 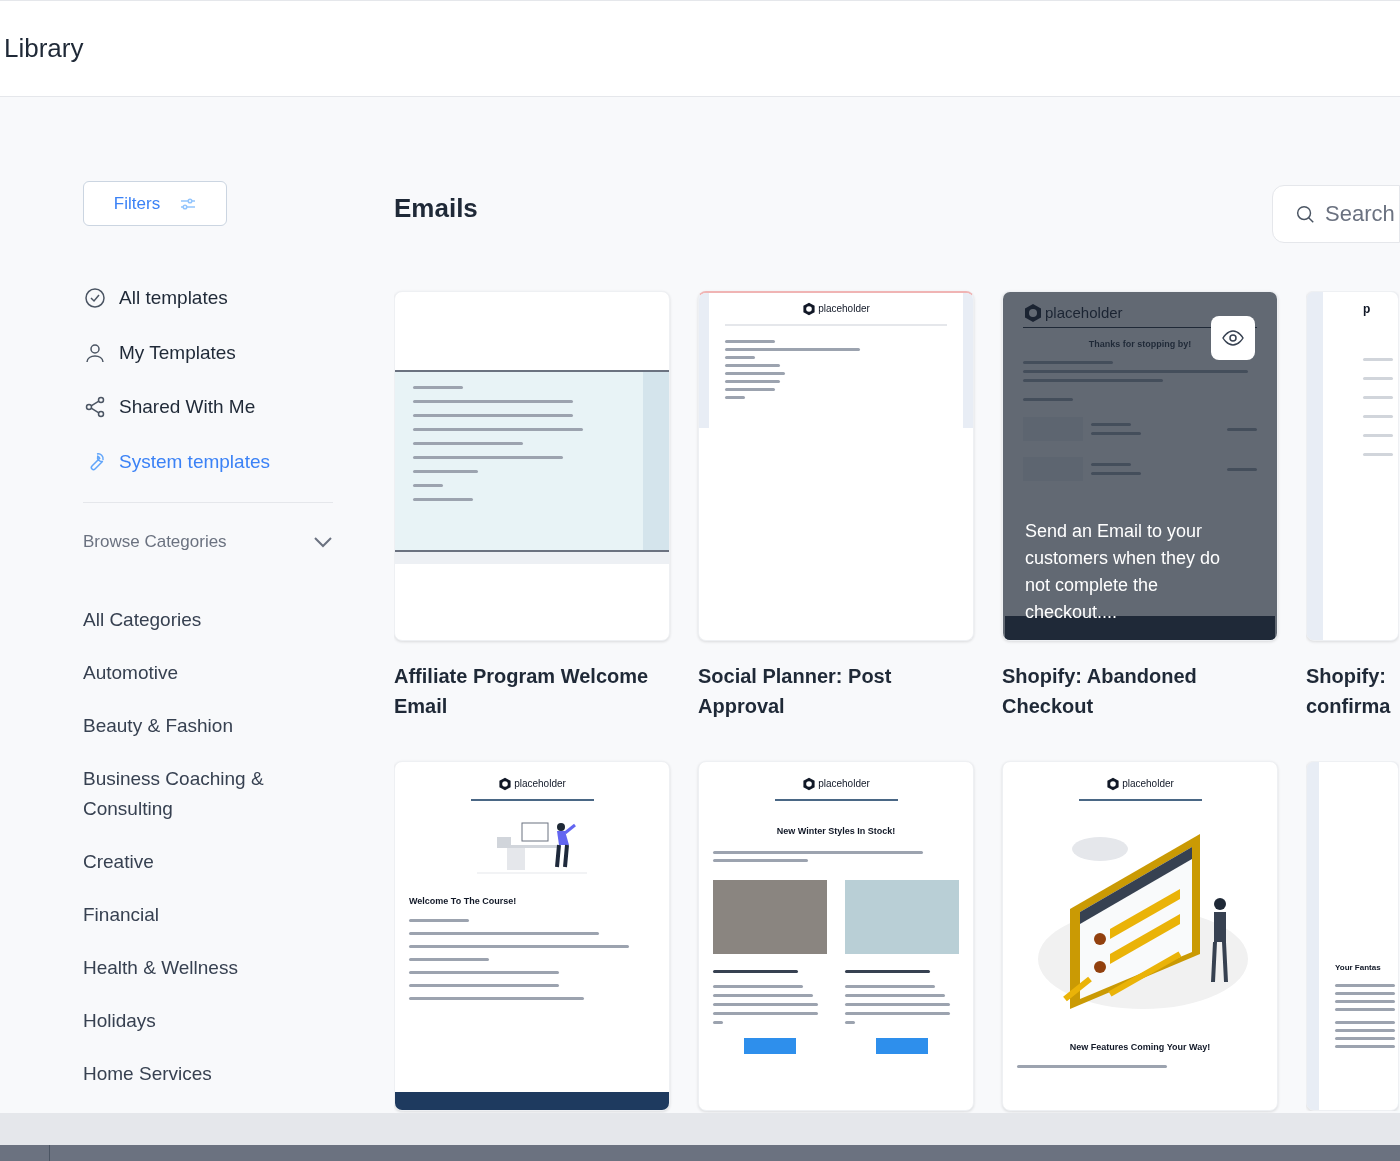 I want to click on email-preview: placeholder Welcome To The Course!, so click(x=532, y=936).